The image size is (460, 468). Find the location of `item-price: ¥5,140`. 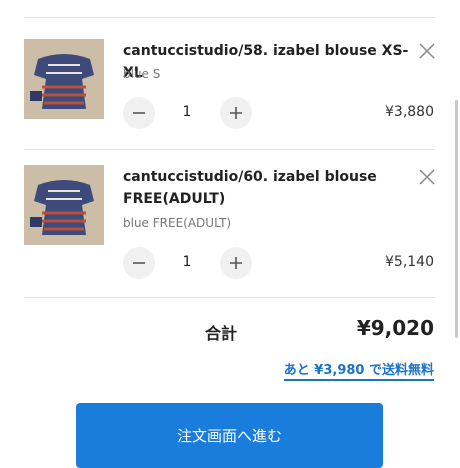

item-price: ¥5,140 is located at coordinates (409, 262).